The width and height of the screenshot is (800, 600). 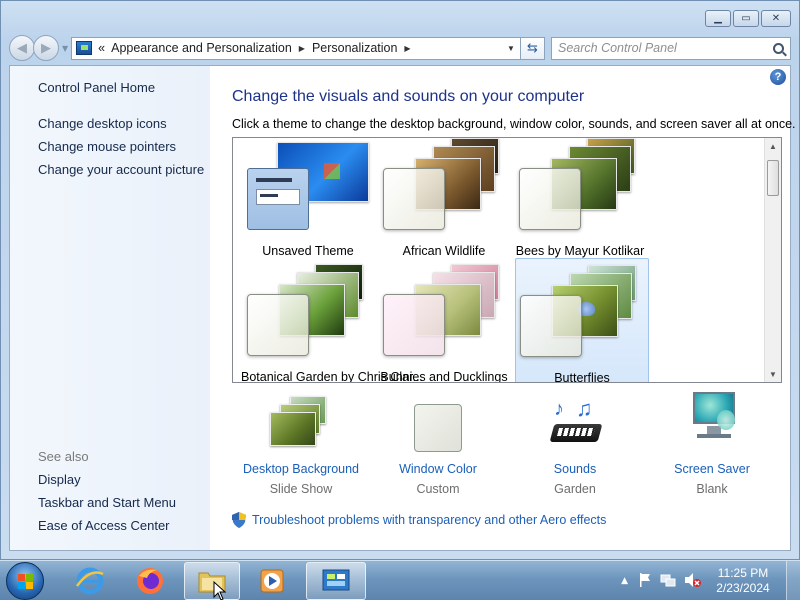 What do you see at coordinates (773, 146) in the screenshot?
I see `scroll-up-icon: ▲` at bounding box center [773, 146].